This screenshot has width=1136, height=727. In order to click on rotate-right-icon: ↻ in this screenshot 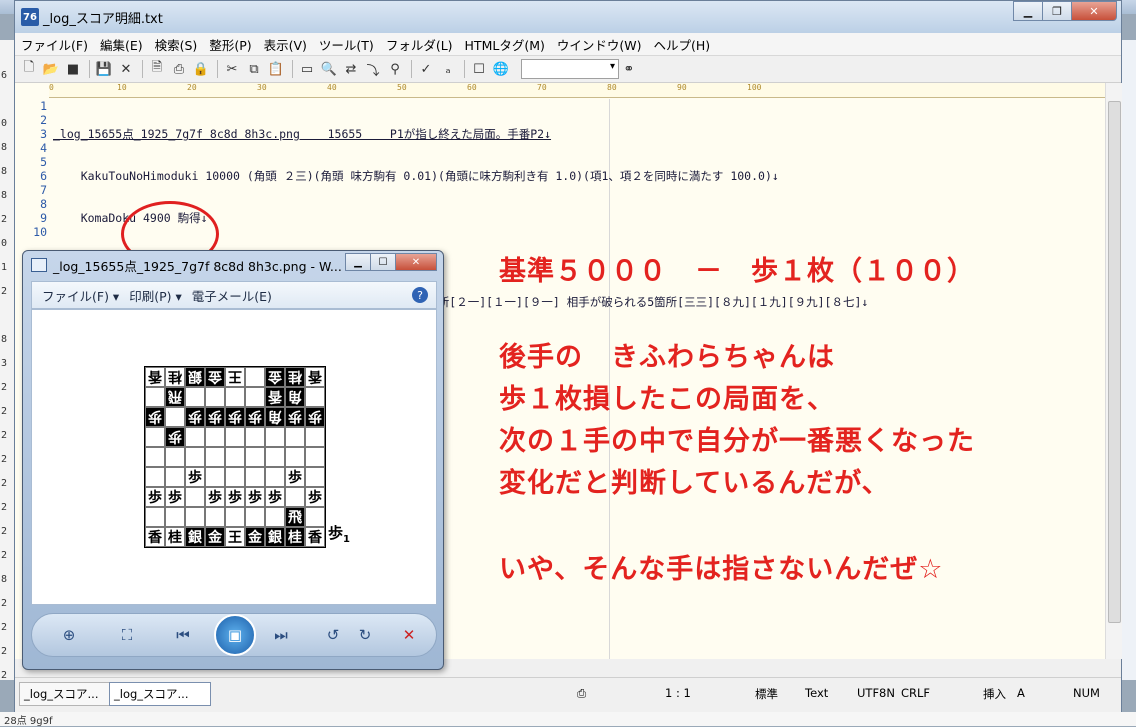, I will do `click(365, 635)`.